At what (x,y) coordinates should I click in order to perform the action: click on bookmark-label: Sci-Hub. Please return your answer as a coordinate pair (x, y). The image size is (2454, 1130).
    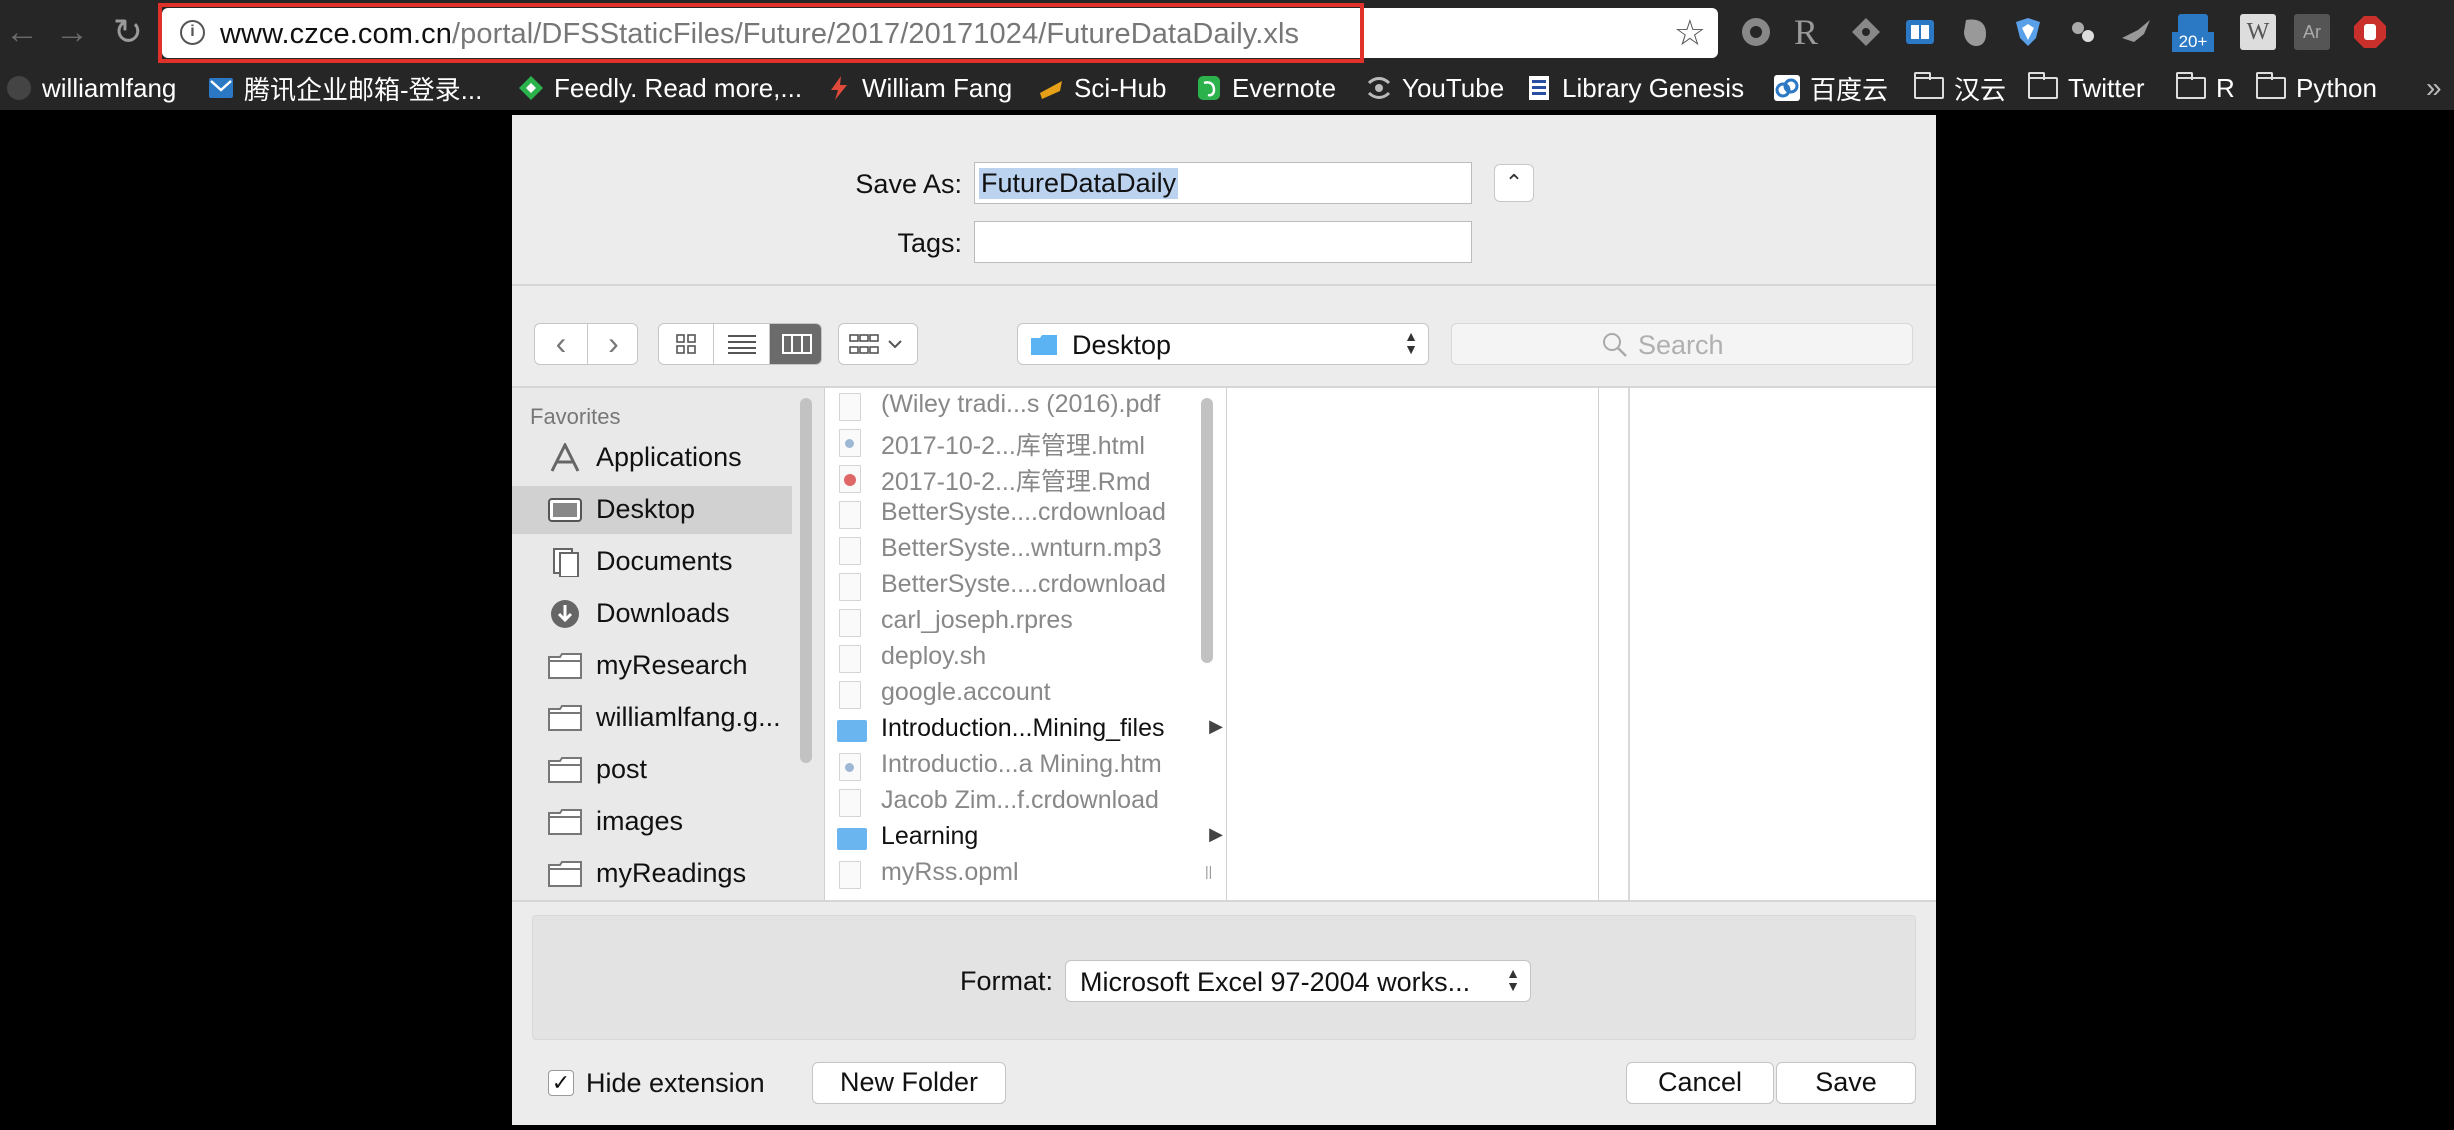
    Looking at the image, I should click on (1120, 87).